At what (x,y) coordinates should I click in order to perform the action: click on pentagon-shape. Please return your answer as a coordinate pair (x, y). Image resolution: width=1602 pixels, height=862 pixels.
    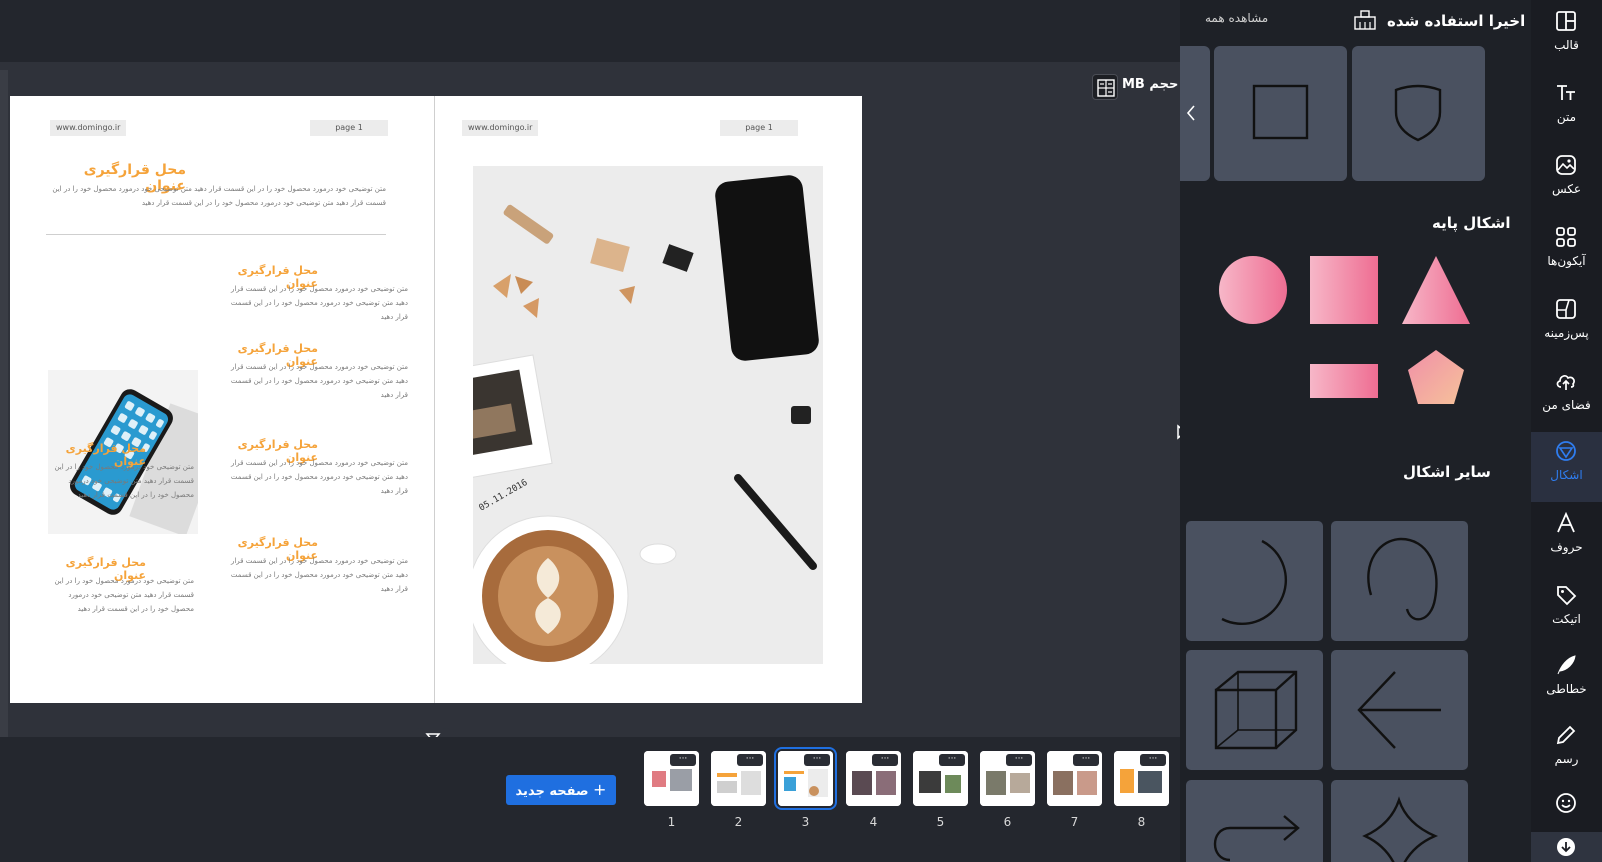
    Looking at the image, I should click on (1436, 377).